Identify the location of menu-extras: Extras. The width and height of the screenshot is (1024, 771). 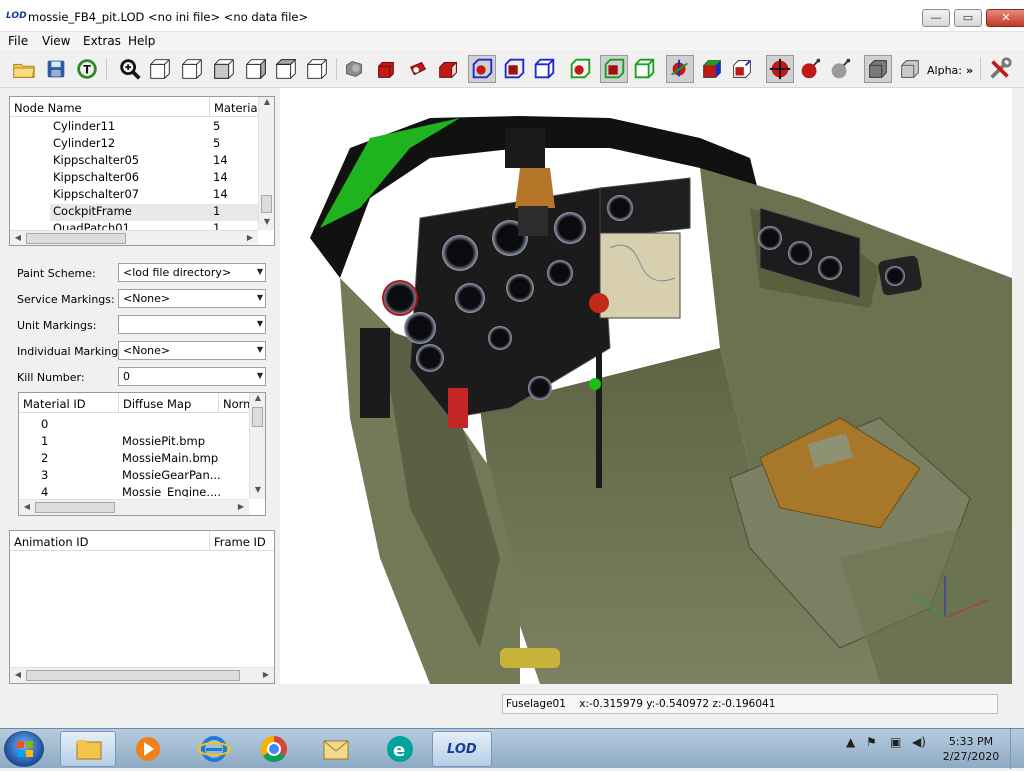
(102, 41).